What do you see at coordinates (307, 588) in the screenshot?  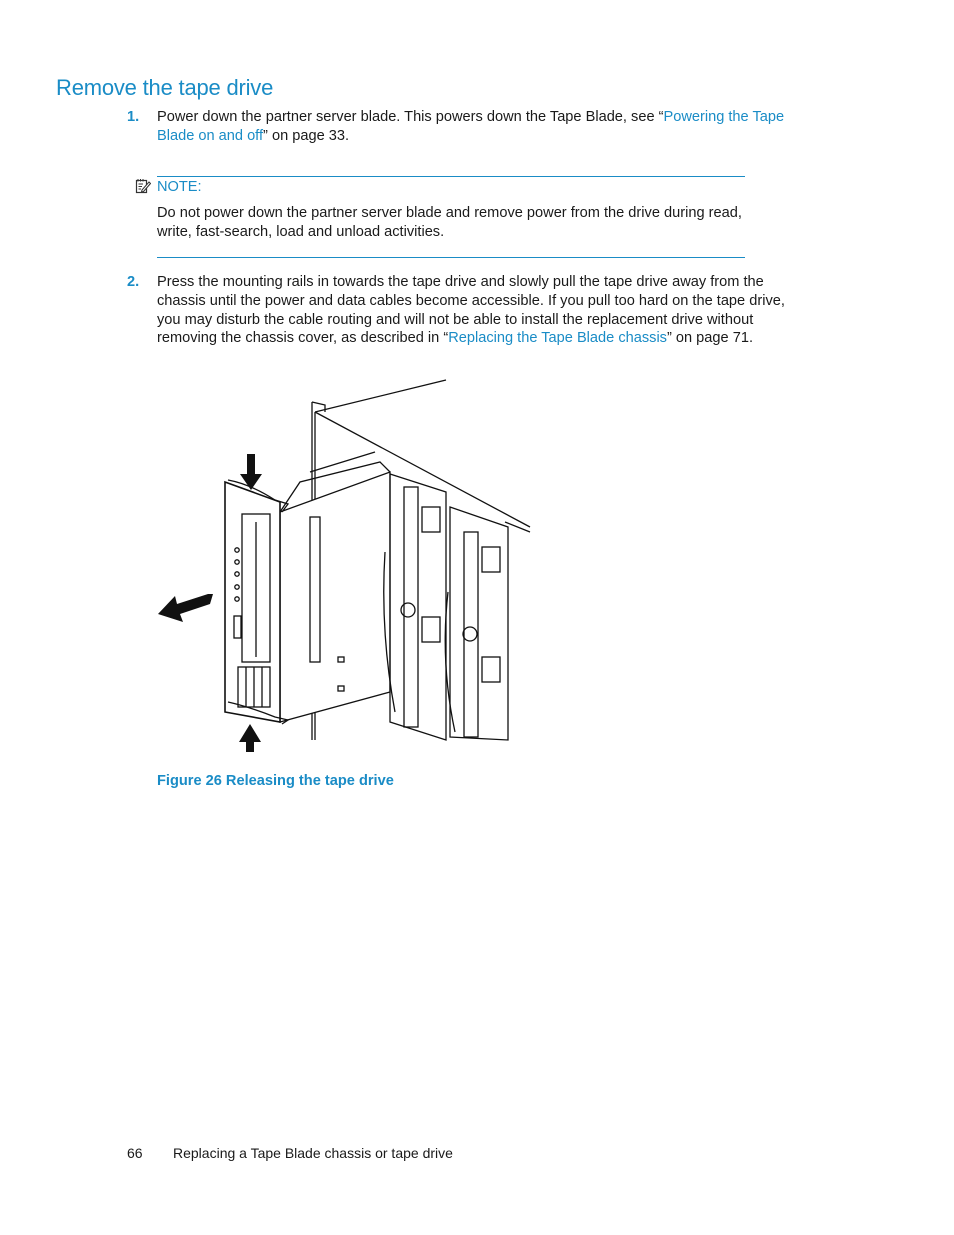 I see `tape-drive` at bounding box center [307, 588].